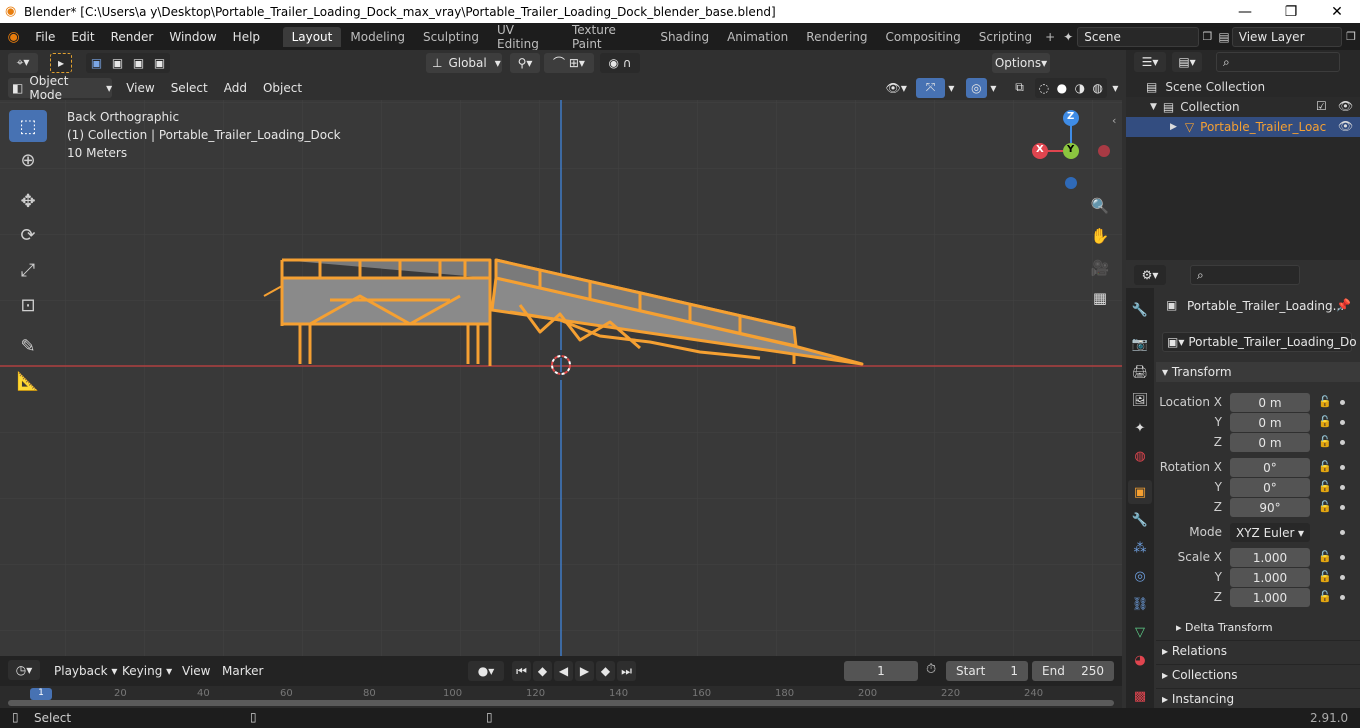  Describe the element at coordinates (1140, 632) in the screenshot. I see `data-tab-icon: ▽` at that location.